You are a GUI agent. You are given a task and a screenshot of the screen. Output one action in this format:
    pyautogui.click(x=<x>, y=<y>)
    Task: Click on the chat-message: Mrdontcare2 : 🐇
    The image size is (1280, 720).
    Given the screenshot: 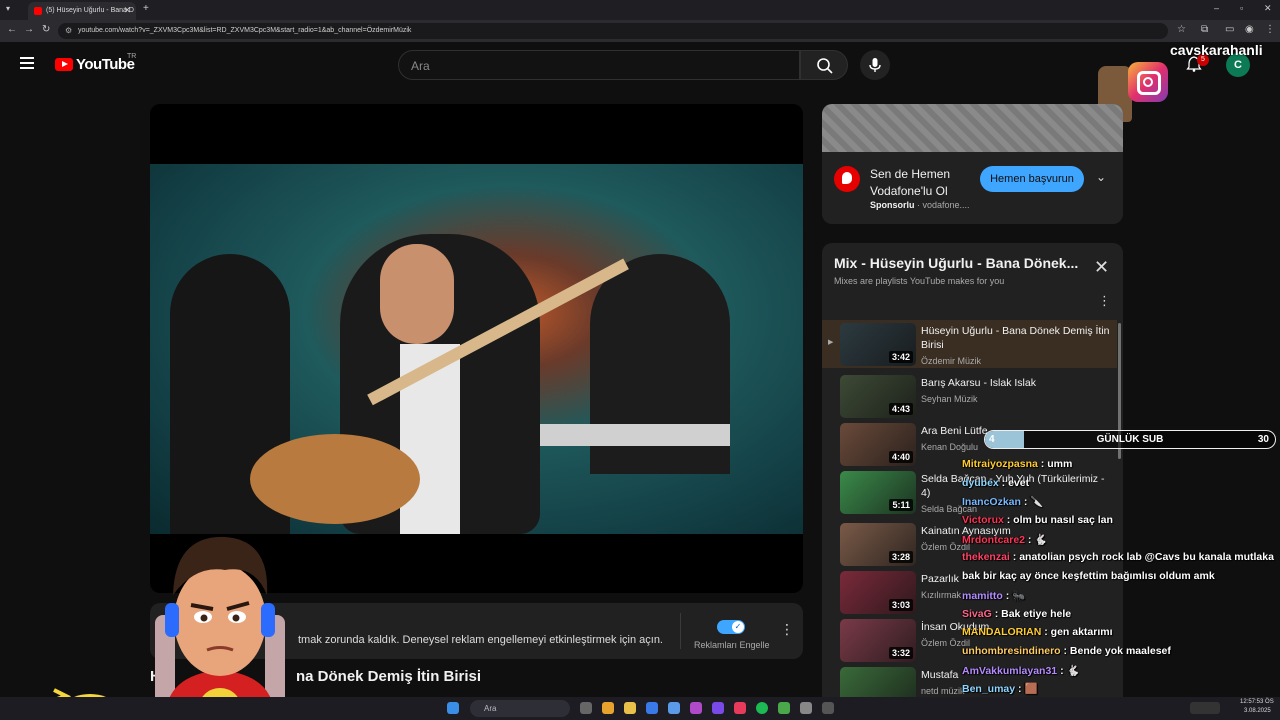 What is the action you would take?
    pyautogui.click(x=1121, y=542)
    